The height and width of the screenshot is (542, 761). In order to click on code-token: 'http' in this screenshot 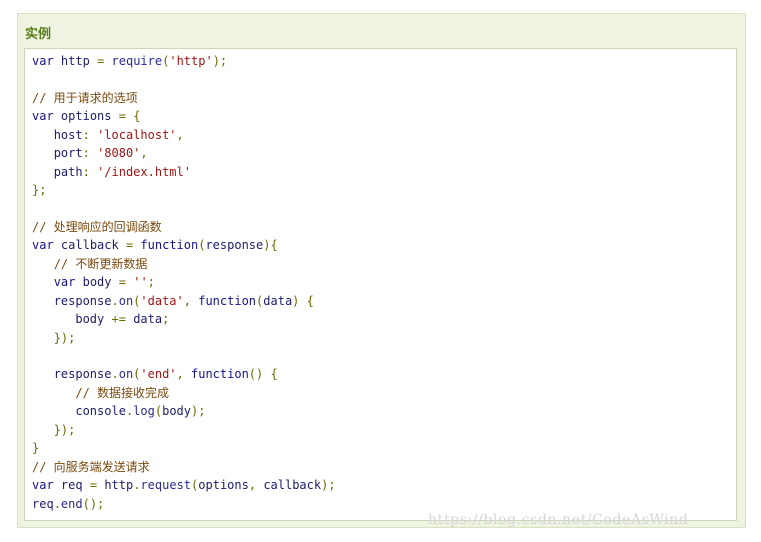, I will do `click(191, 61)`.